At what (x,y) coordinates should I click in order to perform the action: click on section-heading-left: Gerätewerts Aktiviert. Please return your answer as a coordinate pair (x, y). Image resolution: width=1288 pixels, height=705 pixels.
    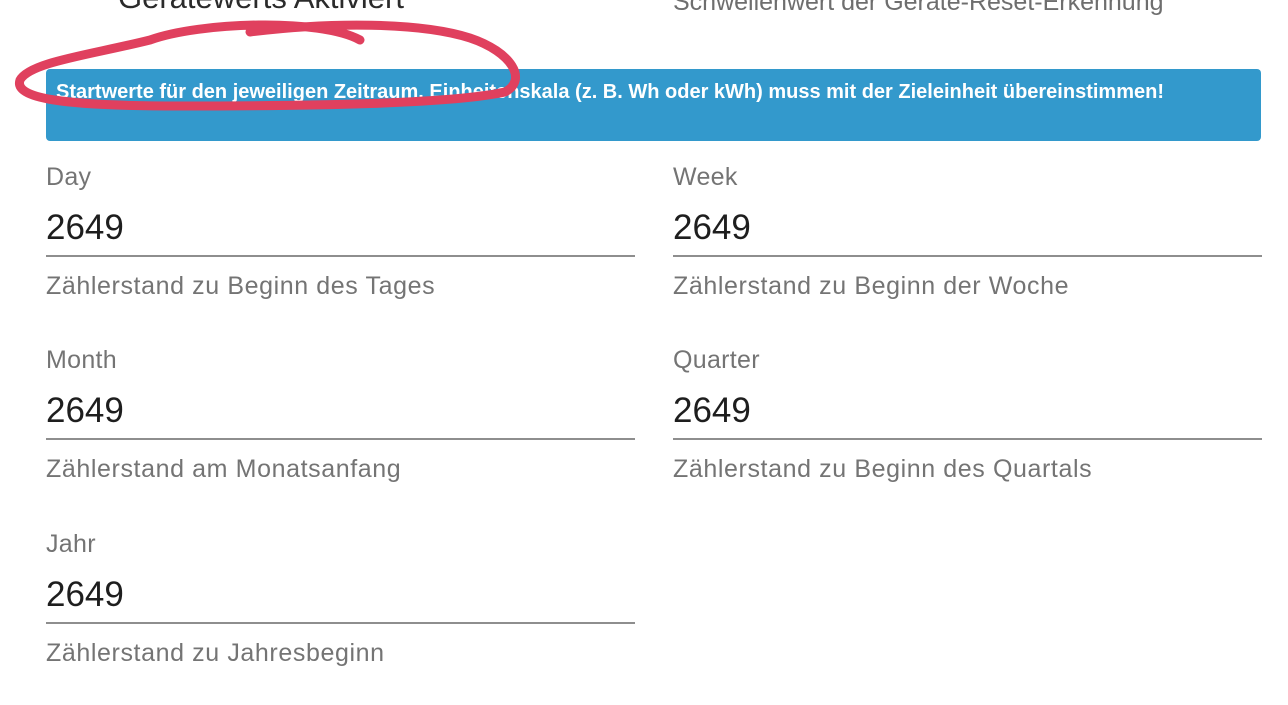
    Looking at the image, I should click on (261, 8).